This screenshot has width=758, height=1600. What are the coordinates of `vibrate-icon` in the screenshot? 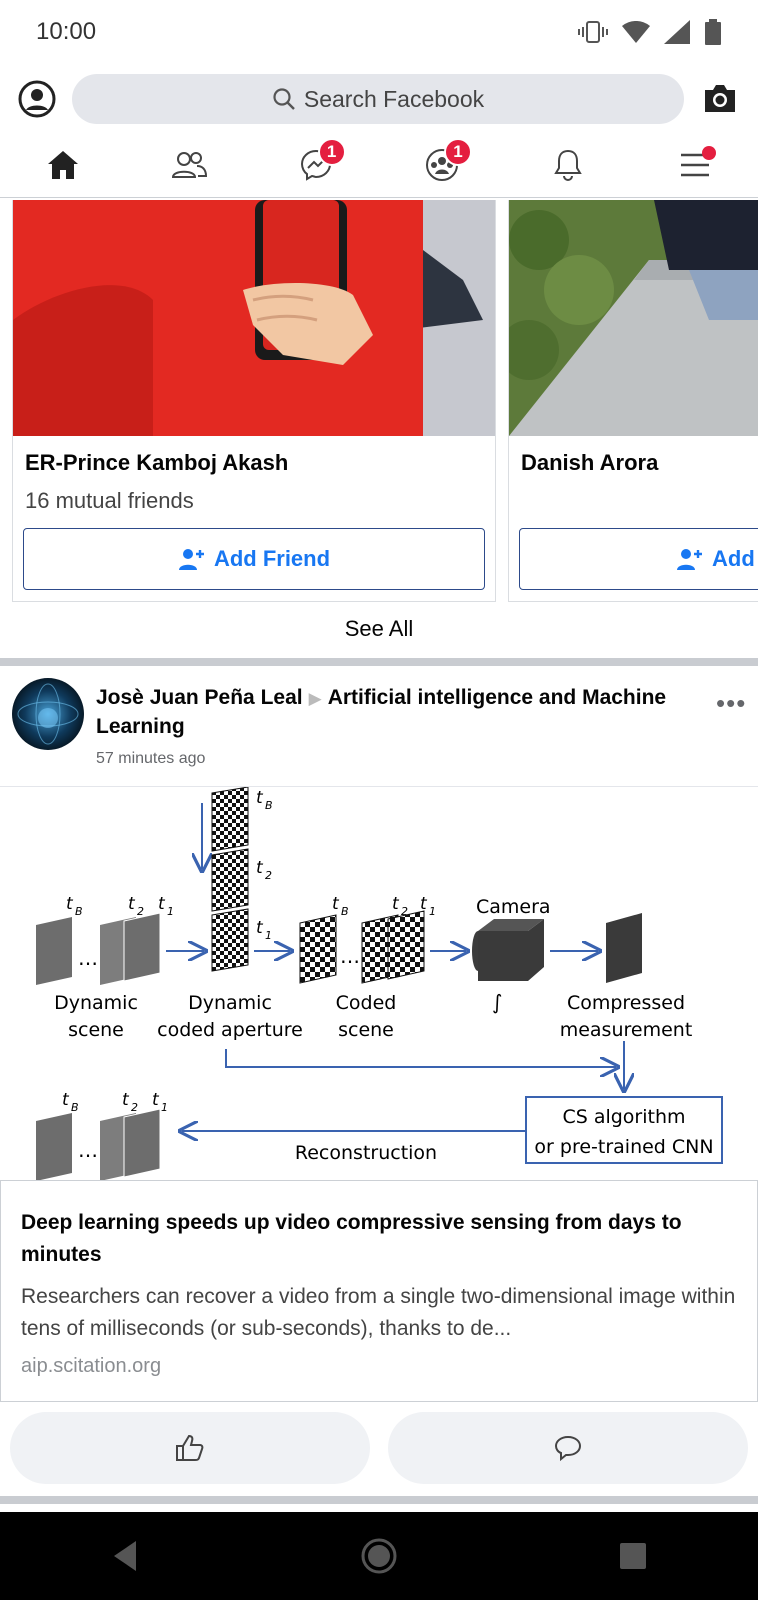 It's located at (593, 32).